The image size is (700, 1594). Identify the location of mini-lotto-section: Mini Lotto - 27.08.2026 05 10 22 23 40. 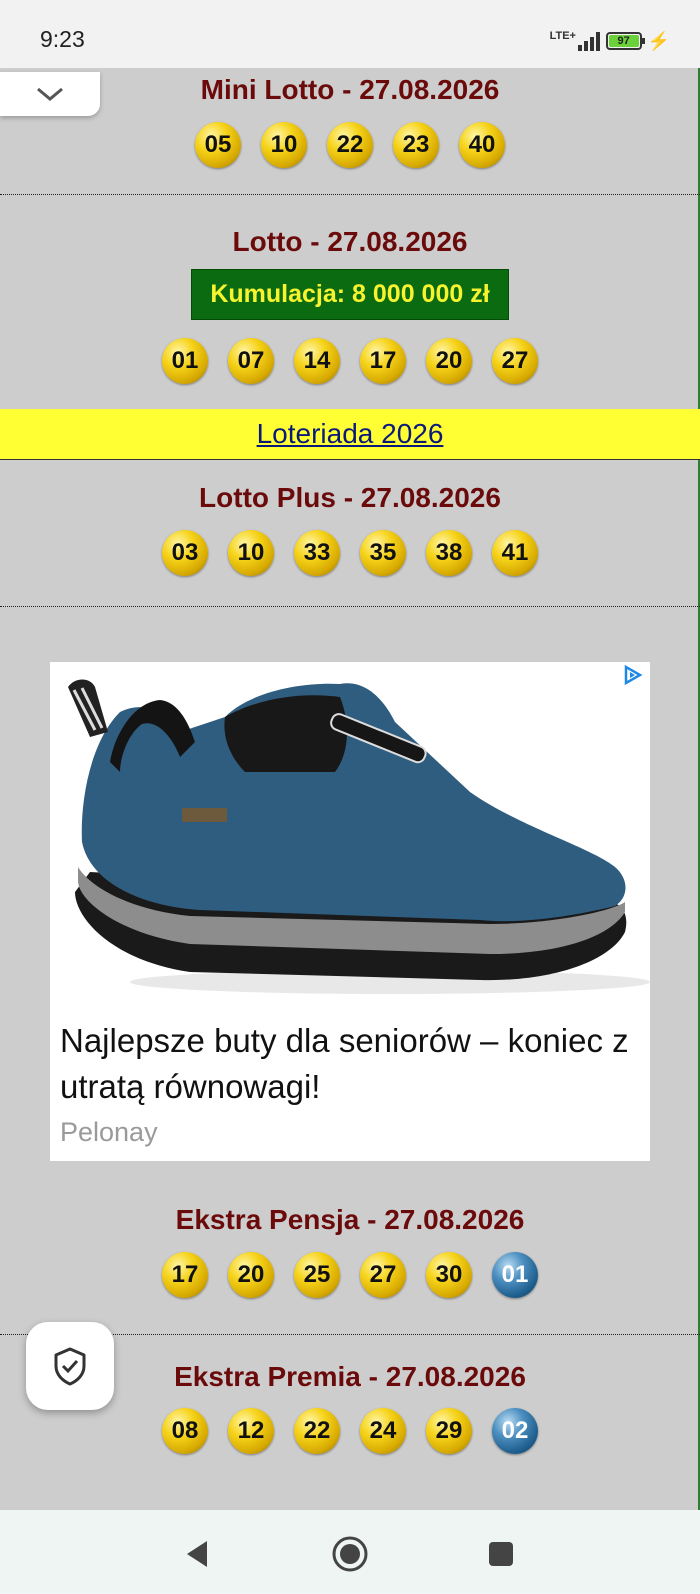
(350, 131).